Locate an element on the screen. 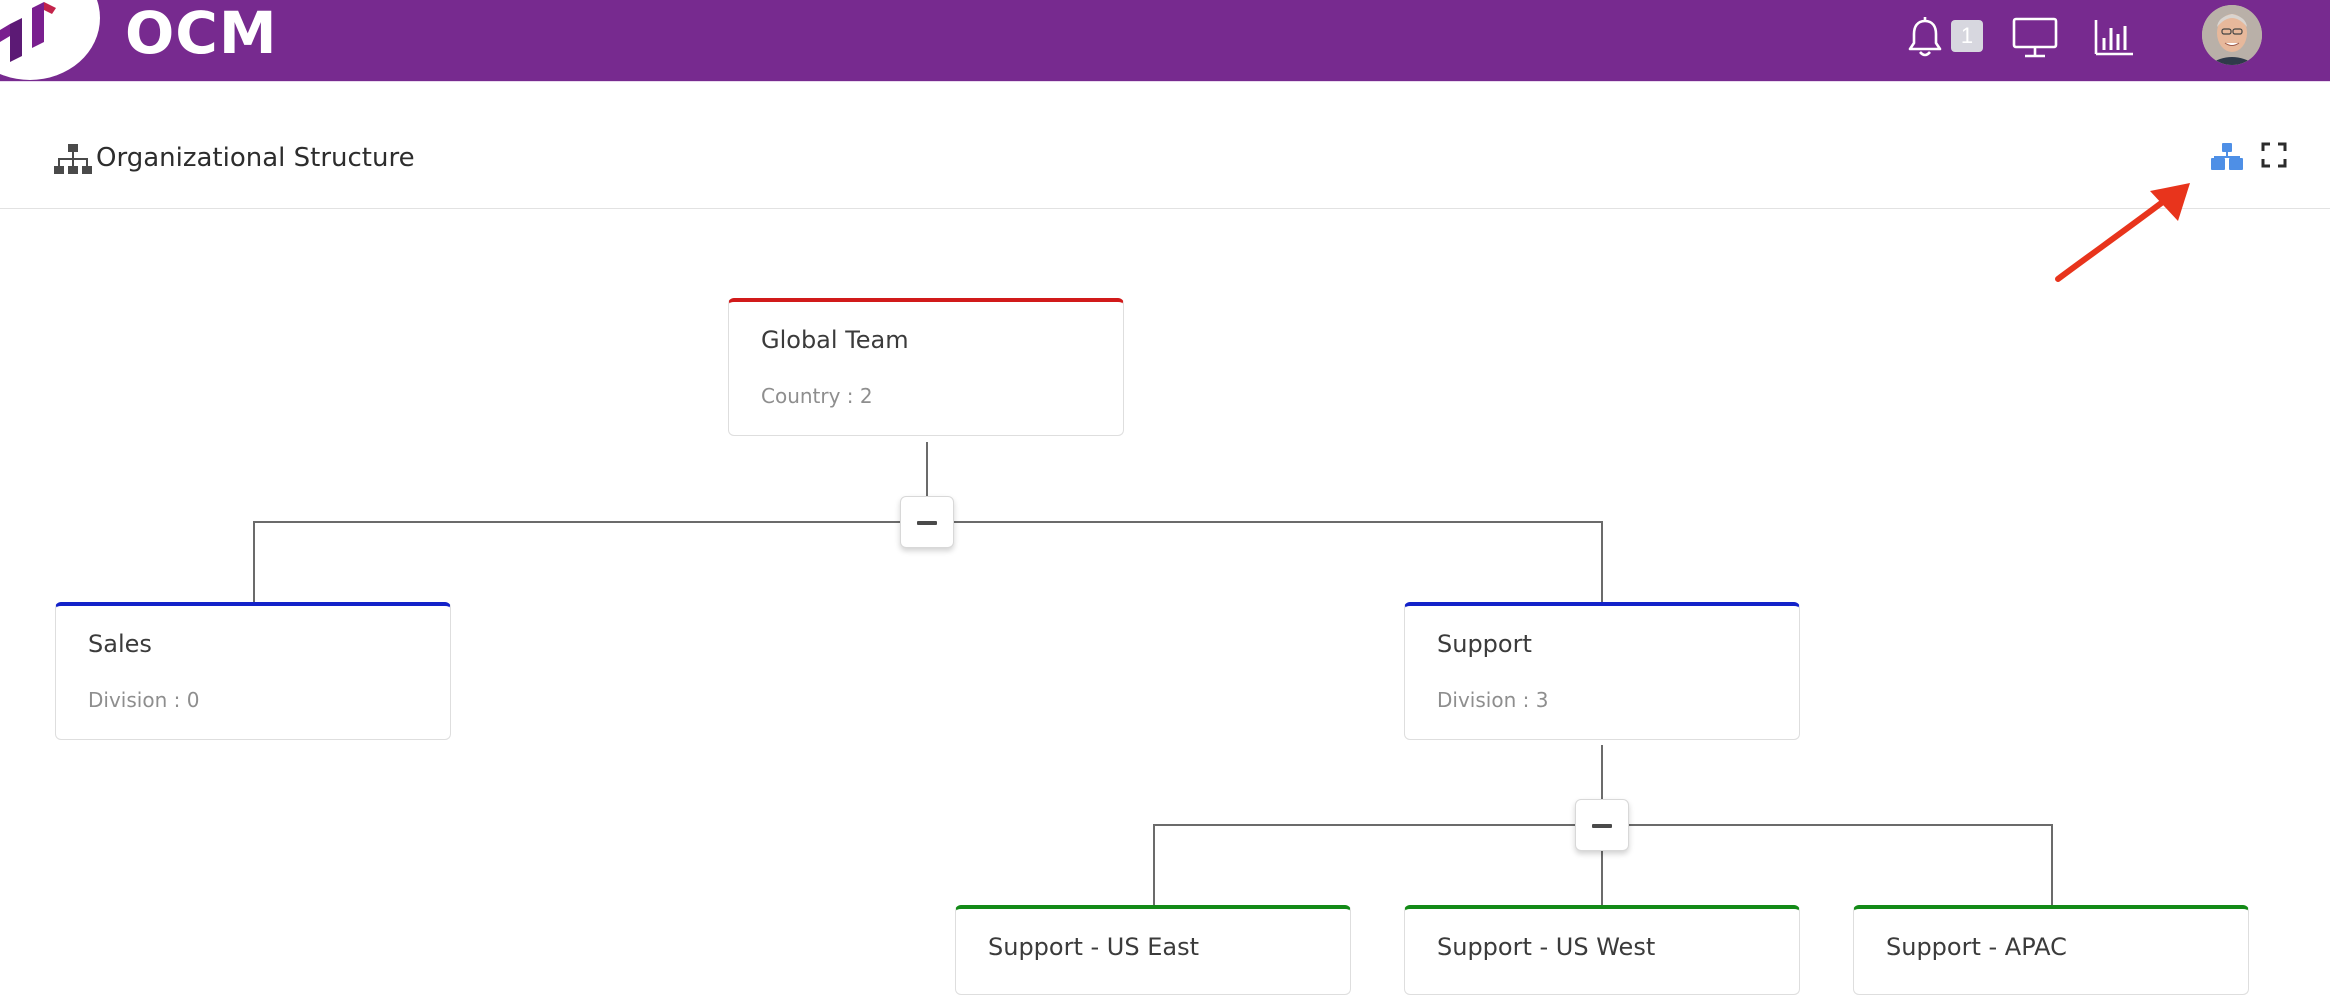 The width and height of the screenshot is (2330, 995). org-node-division: Sales Division : 0 is located at coordinates (253, 671).